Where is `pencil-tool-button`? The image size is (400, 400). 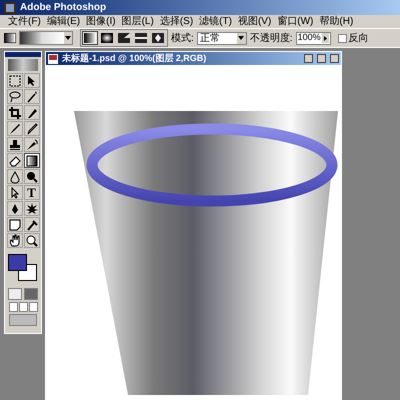 pencil-tool-button is located at coordinates (32, 128).